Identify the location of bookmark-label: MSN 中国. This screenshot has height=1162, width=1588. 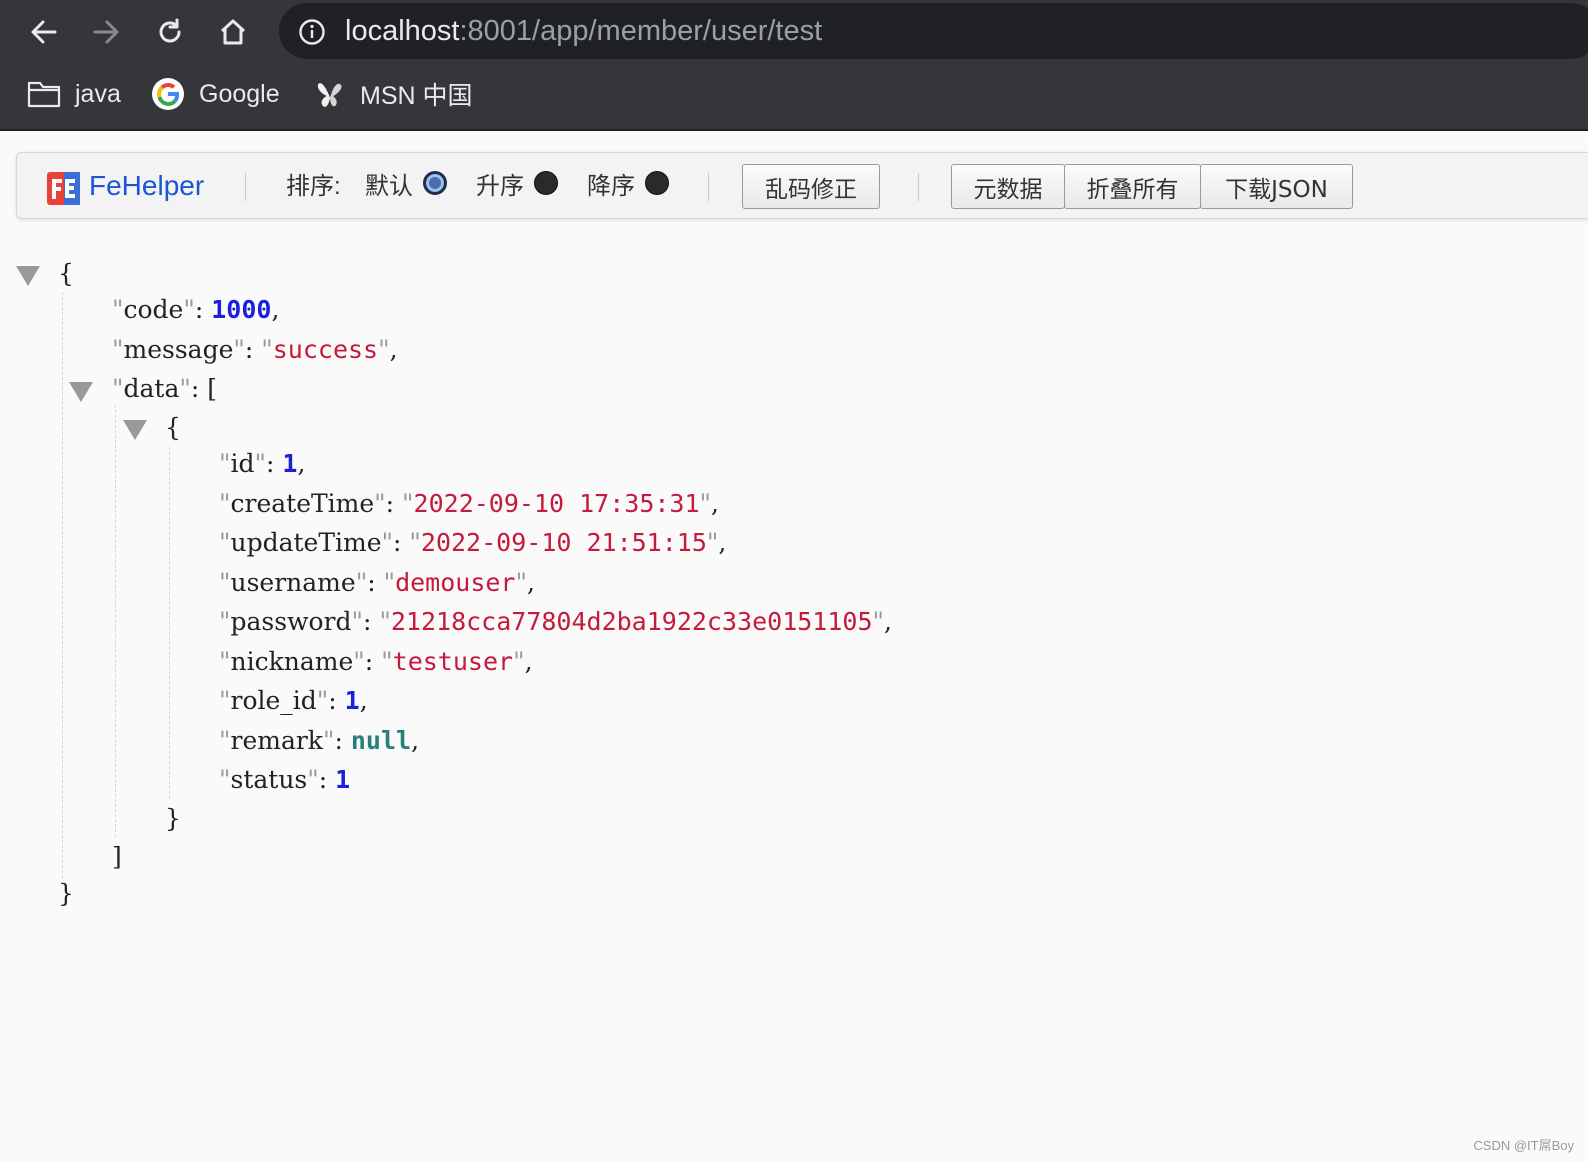
(416, 96).